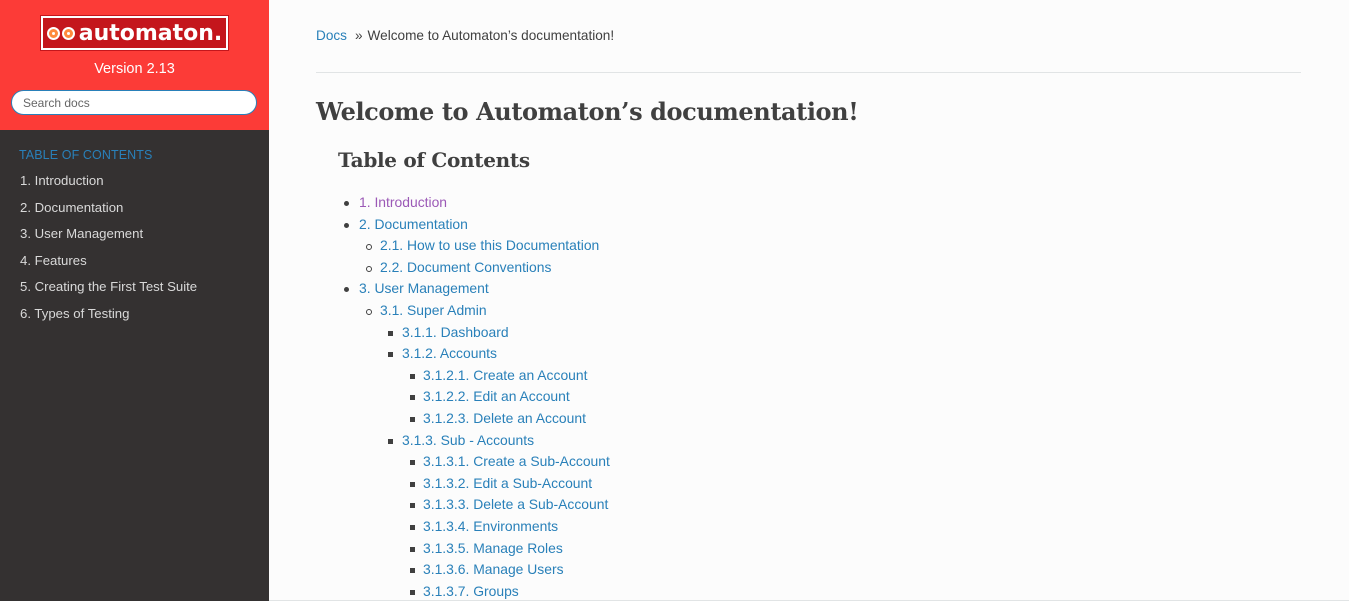  What do you see at coordinates (808, 419) in the screenshot?
I see `toc-item: 3.1.2.3. Delete an Account` at bounding box center [808, 419].